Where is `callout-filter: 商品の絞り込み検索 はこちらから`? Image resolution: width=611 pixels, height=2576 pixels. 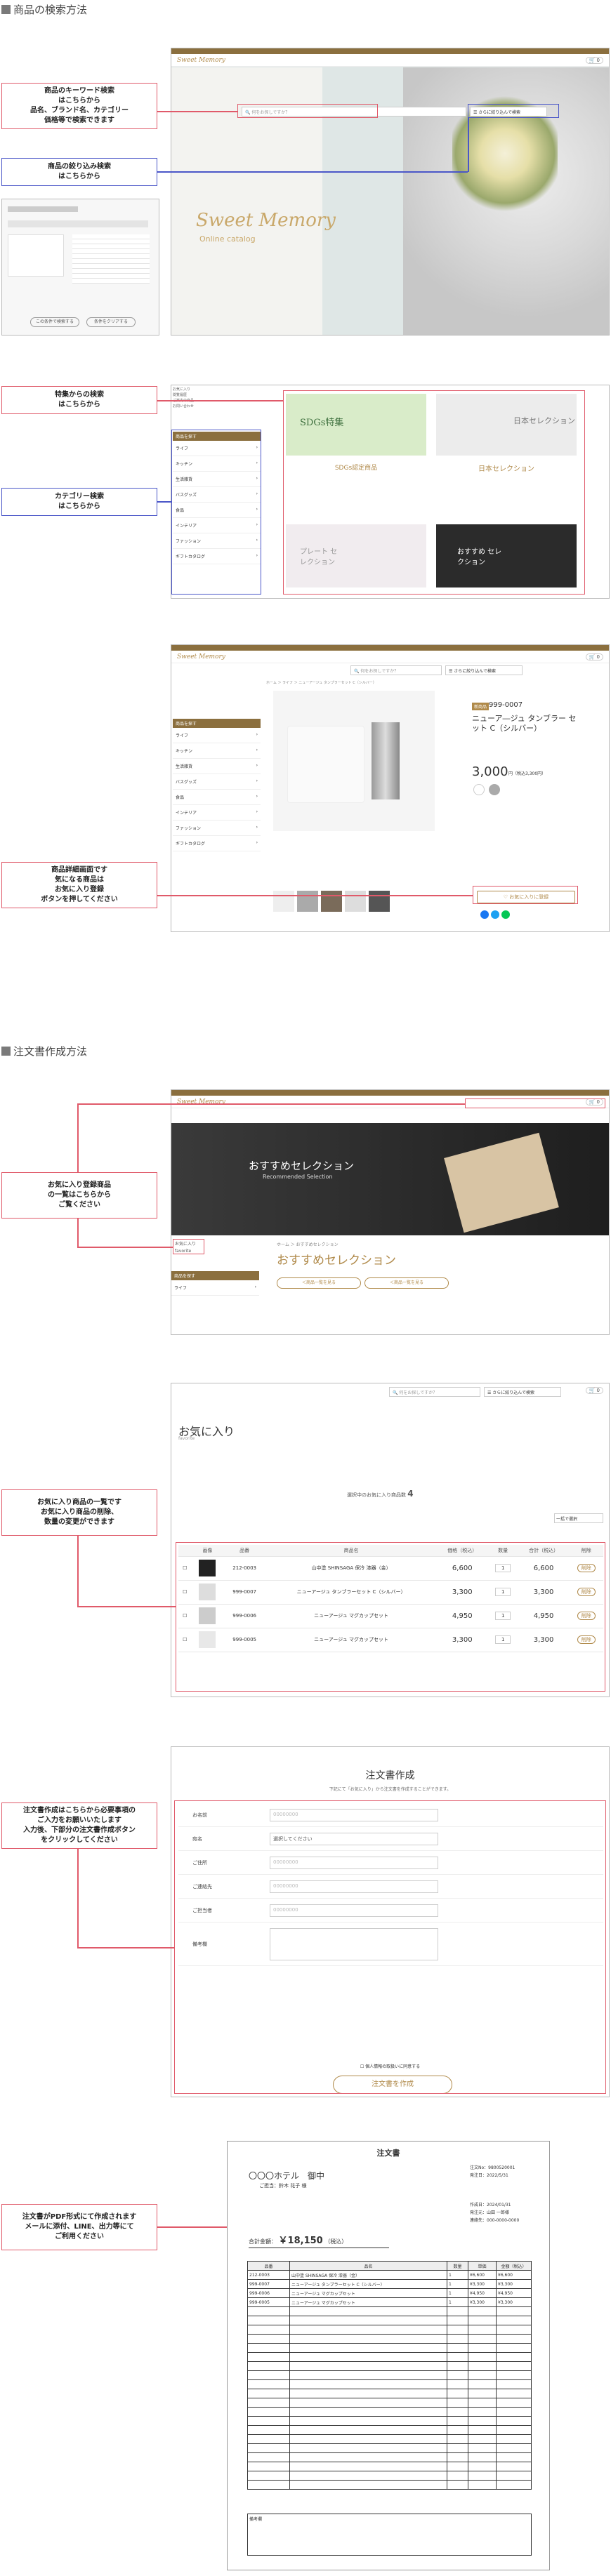
callout-filter: 商品の絞り込み検索 はこちらから is located at coordinates (79, 172).